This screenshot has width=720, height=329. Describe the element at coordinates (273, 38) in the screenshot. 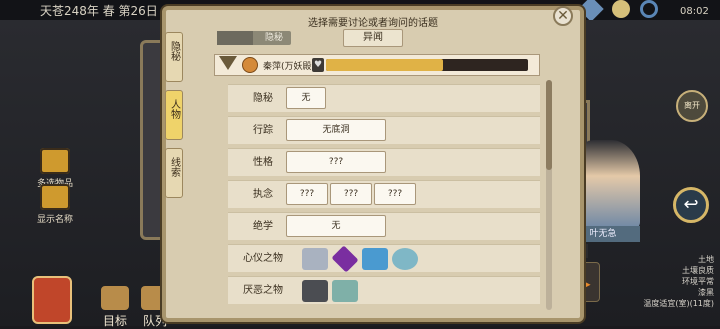

I see `tab-secret-label: 隐秘` at that location.